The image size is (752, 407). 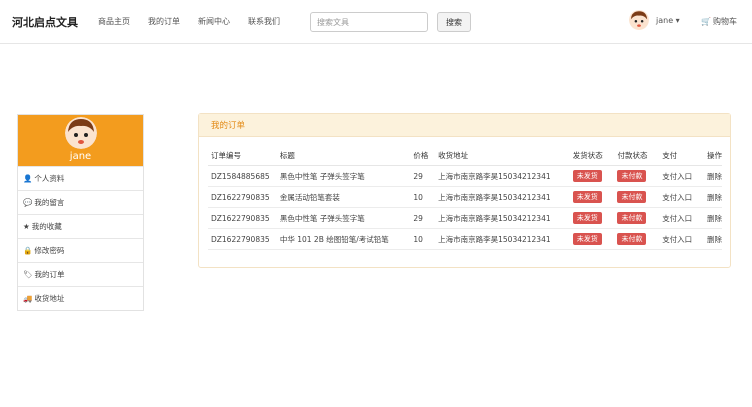 What do you see at coordinates (189, 21) in the screenshot?
I see `nav-links: 商品主页 我的订单 新闻中心 联系我们` at bounding box center [189, 21].